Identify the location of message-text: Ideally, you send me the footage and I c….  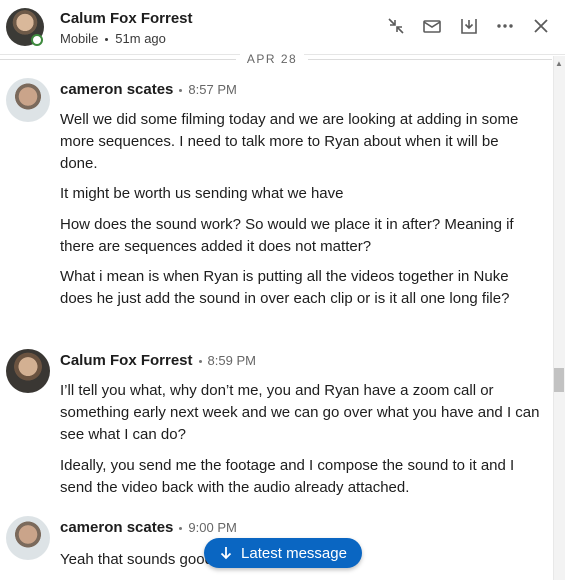
(287, 476).